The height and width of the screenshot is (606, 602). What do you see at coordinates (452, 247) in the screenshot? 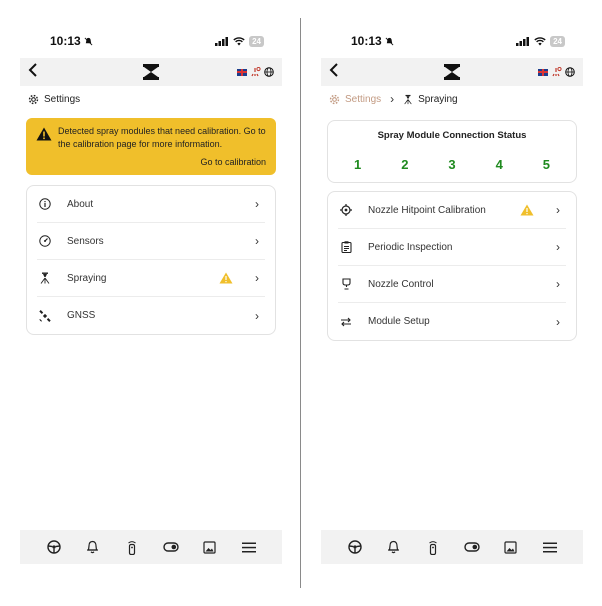
I see `menu-item-periodic-inspection: Periodic Inspection ›` at bounding box center [452, 247].